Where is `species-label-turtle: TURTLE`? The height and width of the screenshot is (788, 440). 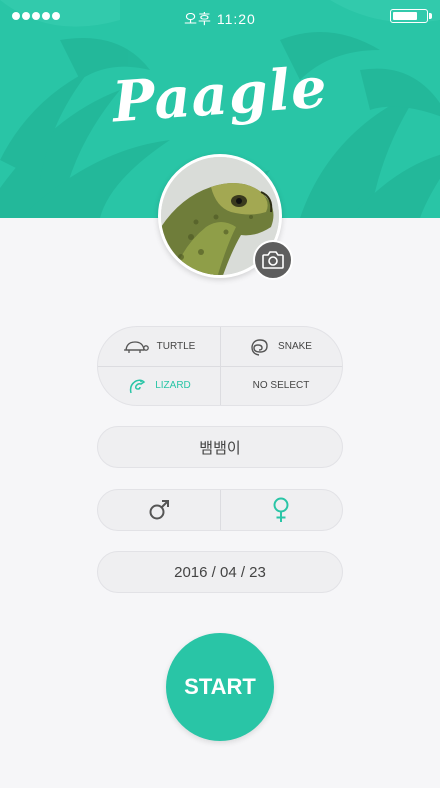
species-label-turtle: TURTLE is located at coordinates (176, 346).